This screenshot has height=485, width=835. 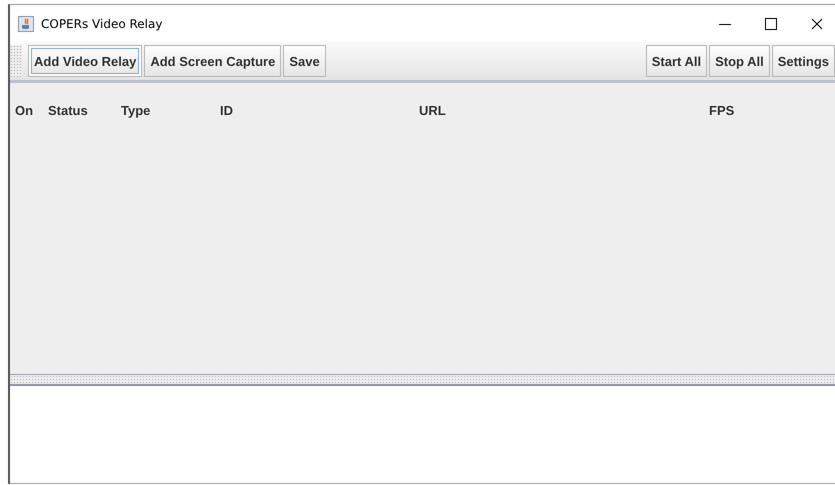 What do you see at coordinates (170, 110) in the screenshot?
I see `column-header: Type` at bounding box center [170, 110].